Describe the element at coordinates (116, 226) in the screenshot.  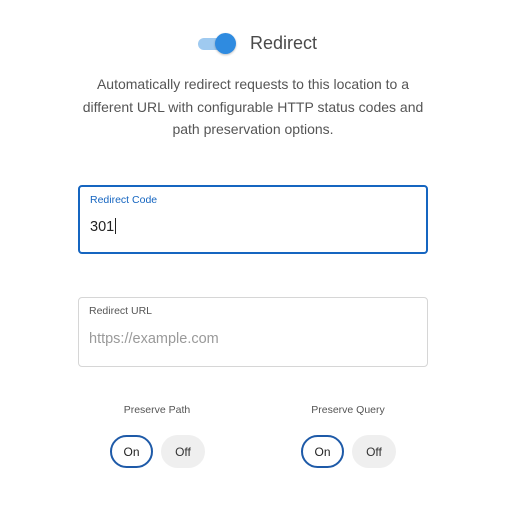
I see `text-caret` at that location.